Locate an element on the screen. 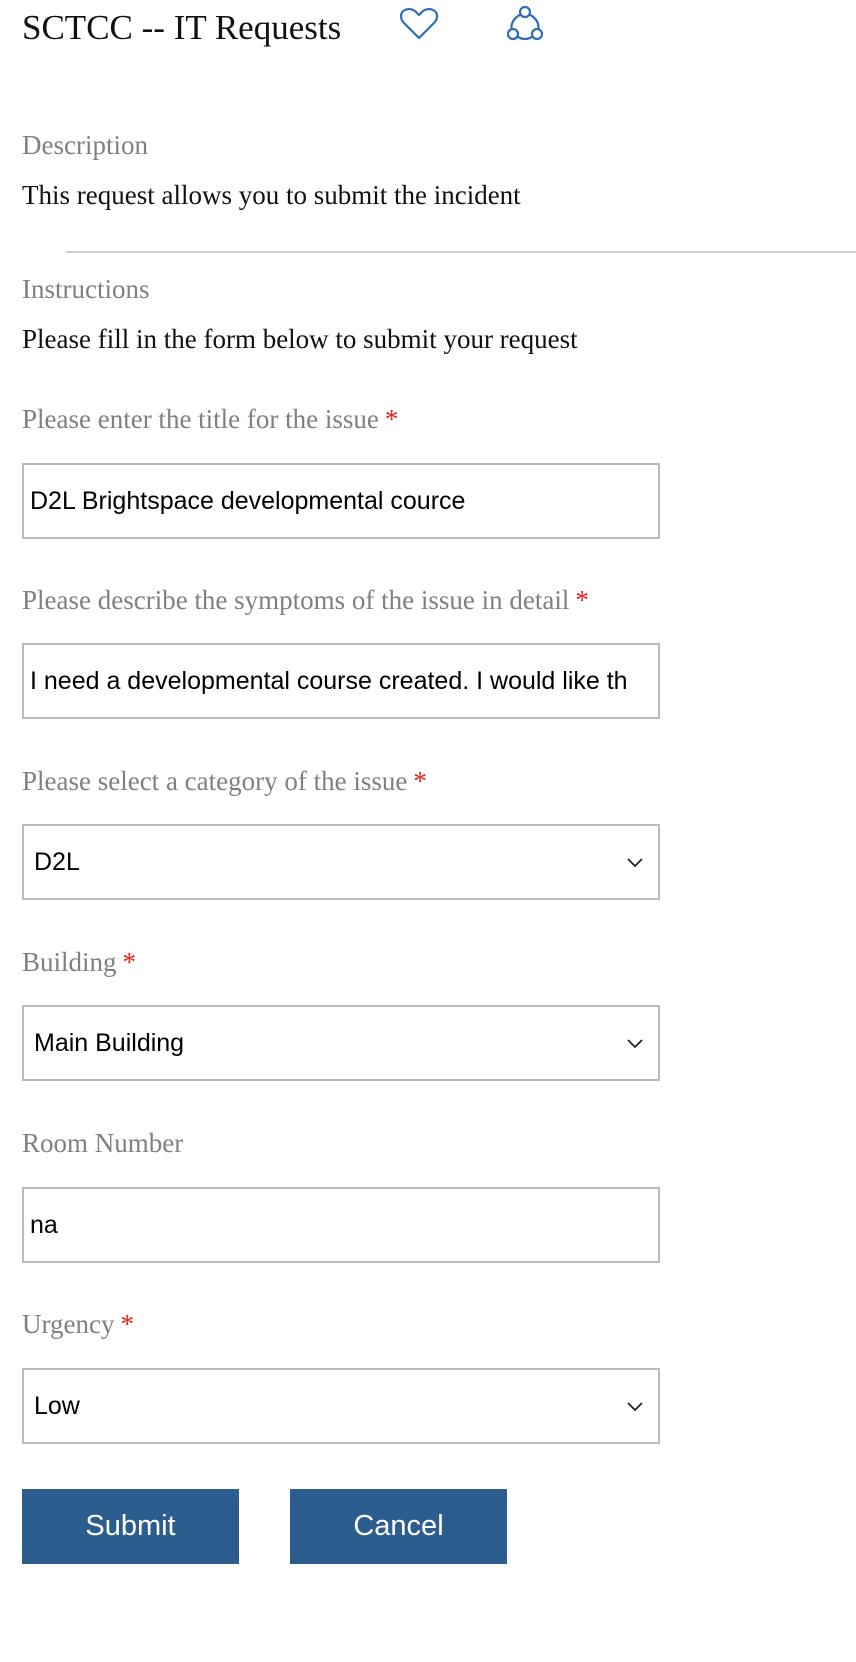 This screenshot has width=856, height=1662. section-divider is located at coordinates (461, 252).